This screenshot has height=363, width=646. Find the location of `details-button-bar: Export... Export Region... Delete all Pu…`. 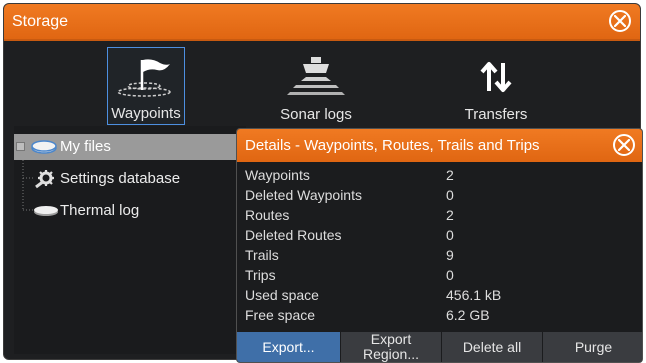

details-button-bar: Export... Export Region... Delete all Pu… is located at coordinates (439, 347).